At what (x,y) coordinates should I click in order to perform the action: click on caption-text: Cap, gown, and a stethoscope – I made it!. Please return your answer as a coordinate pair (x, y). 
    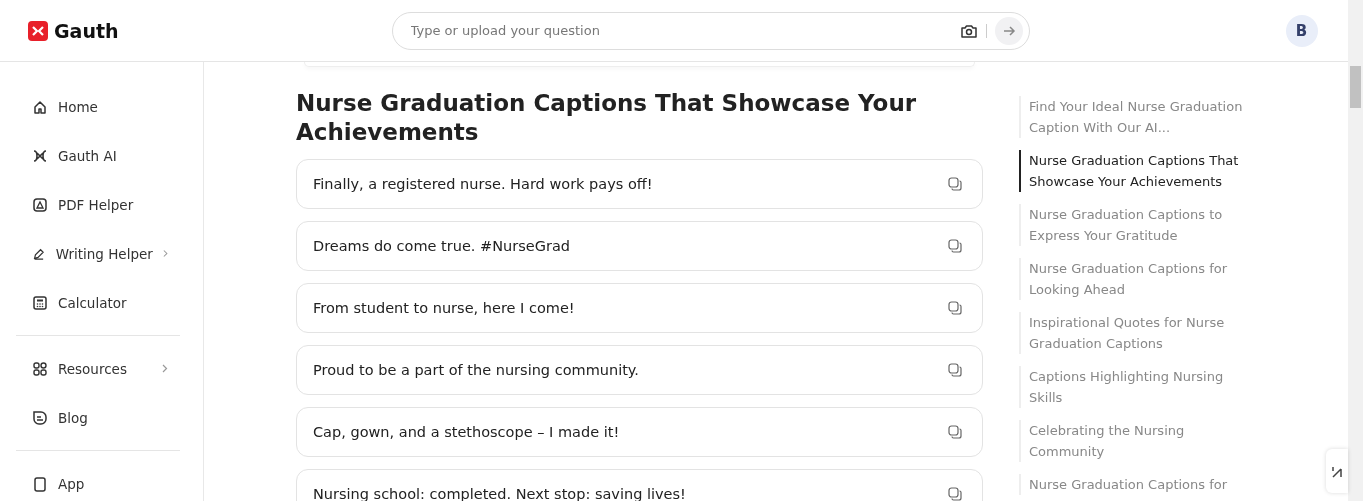
    Looking at the image, I should click on (467, 432).